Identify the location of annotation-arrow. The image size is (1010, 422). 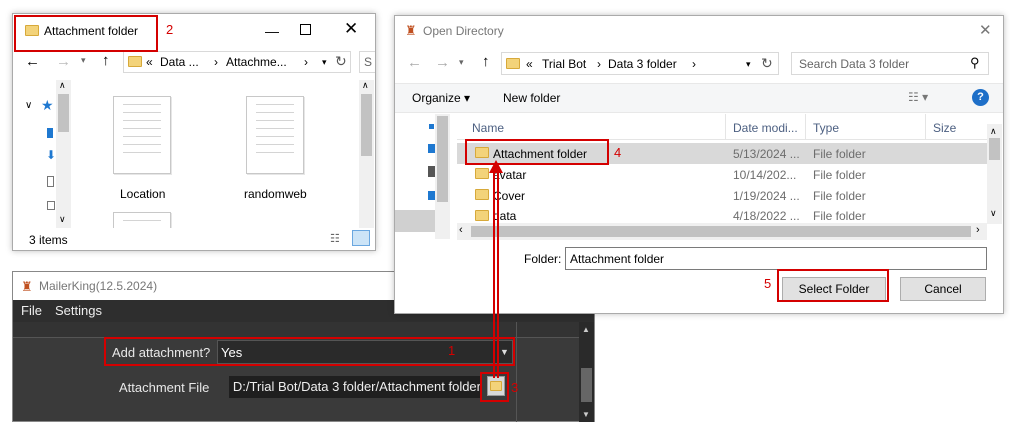
(496, 269).